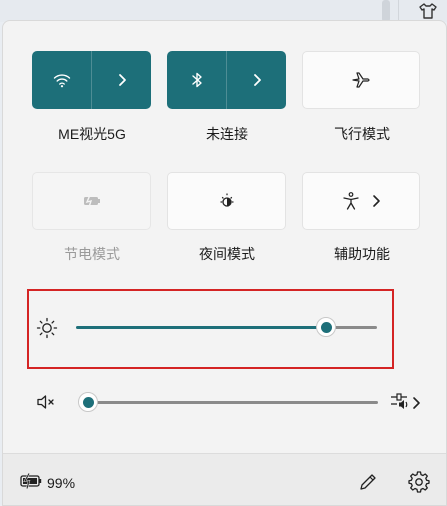 This screenshot has width=447, height=506. What do you see at coordinates (407, 402) in the screenshot?
I see `audio-output-icon` at bounding box center [407, 402].